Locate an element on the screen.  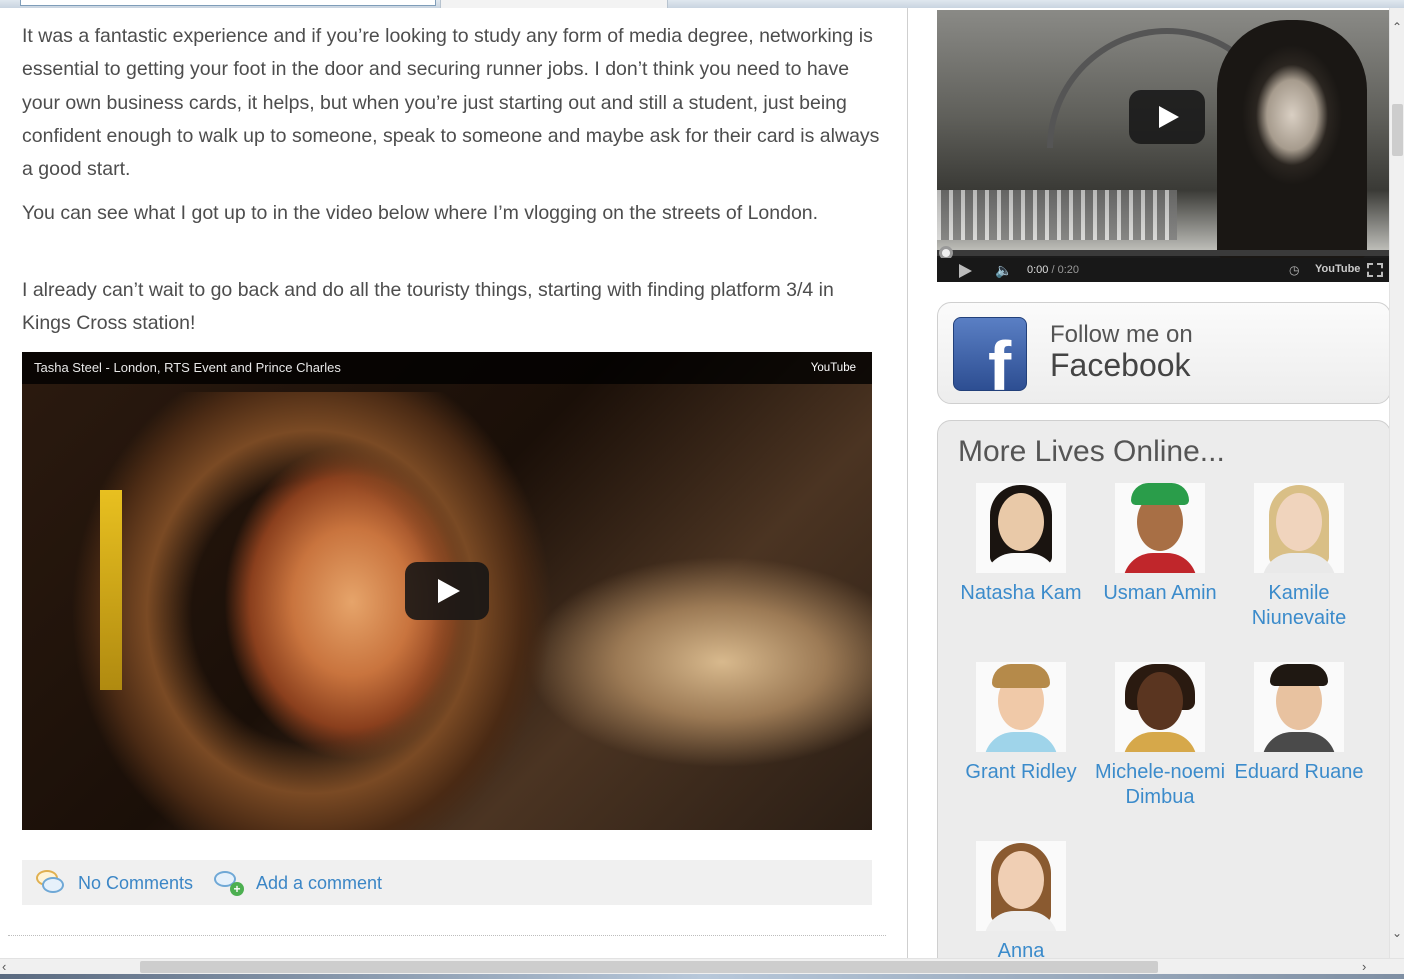
person-card-grant-ridley: Grant Ridley is located at coordinates (1021, 723).